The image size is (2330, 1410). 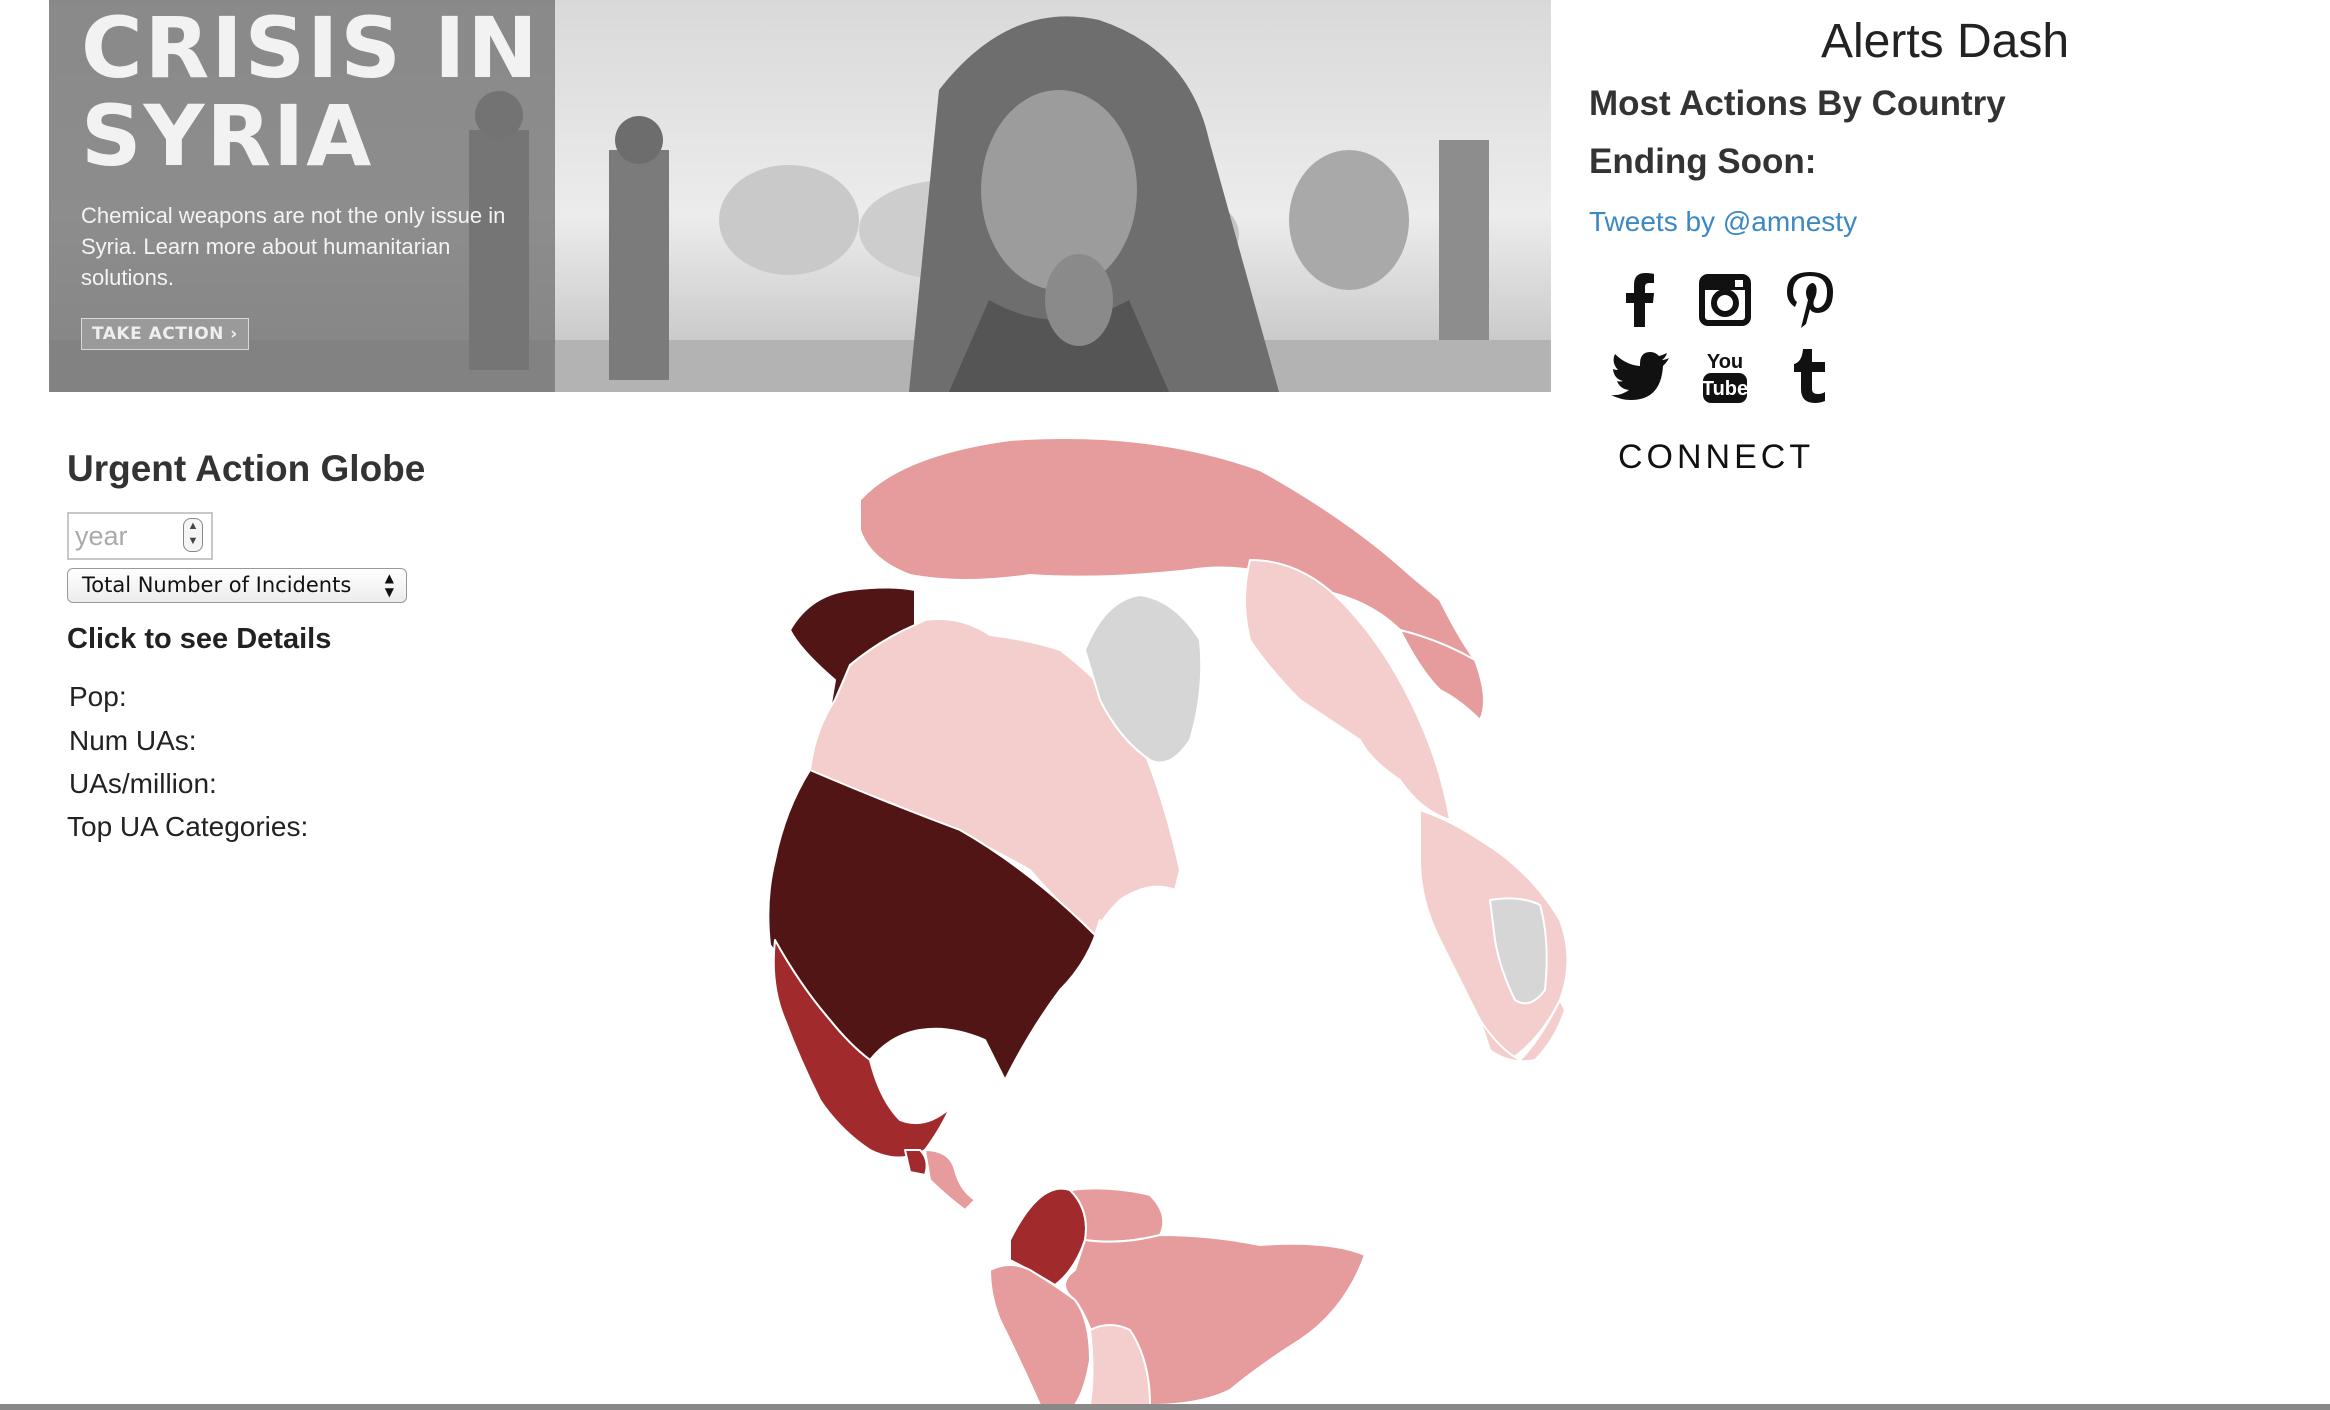 I want to click on facebook-icon, so click(x=1639, y=300).